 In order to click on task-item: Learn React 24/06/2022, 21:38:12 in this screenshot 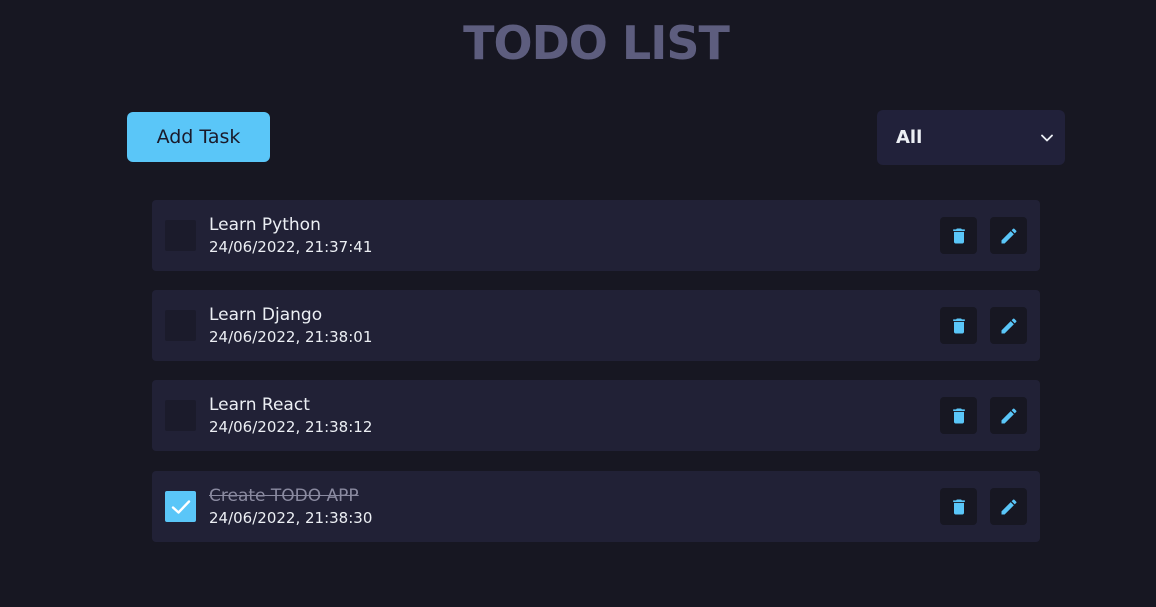, I will do `click(596, 415)`.